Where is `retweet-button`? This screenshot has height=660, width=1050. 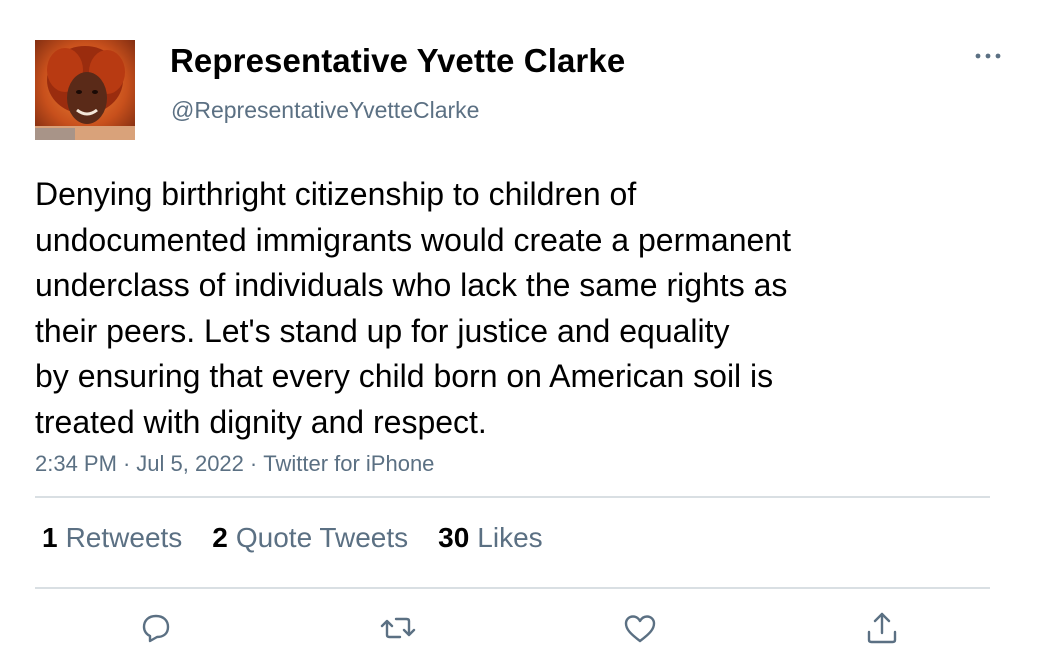 retweet-button is located at coordinates (398, 628).